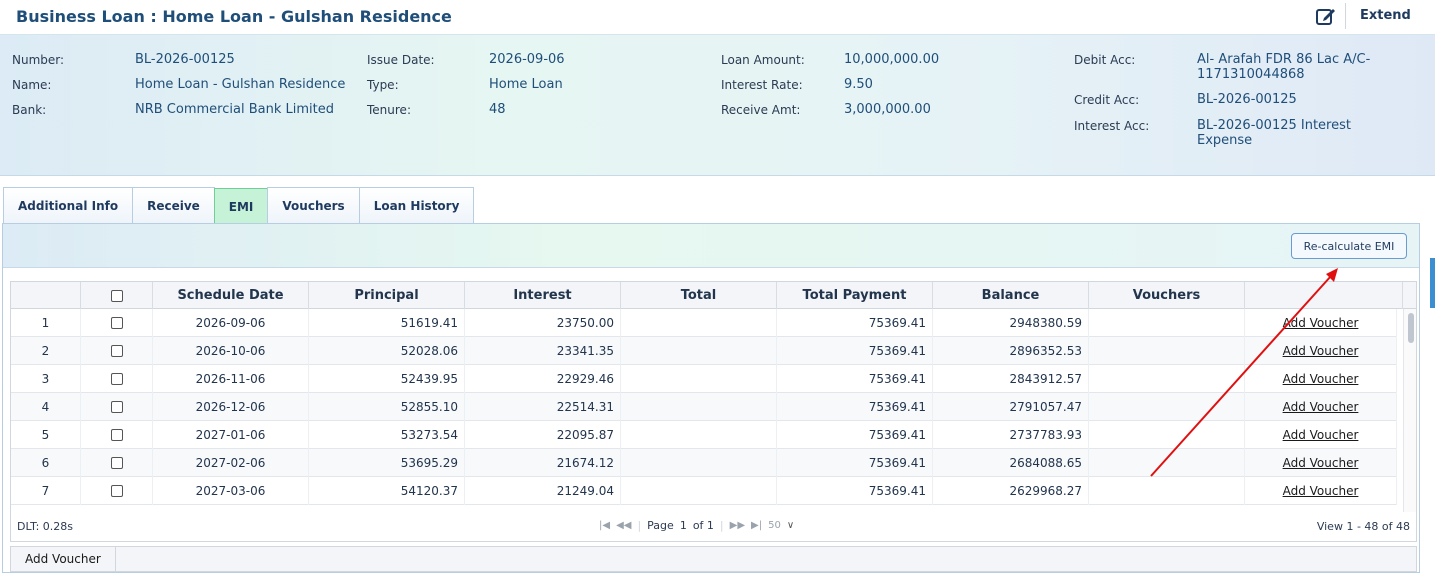  I want to click on tab-vouchers: Vouchers, so click(313, 205).